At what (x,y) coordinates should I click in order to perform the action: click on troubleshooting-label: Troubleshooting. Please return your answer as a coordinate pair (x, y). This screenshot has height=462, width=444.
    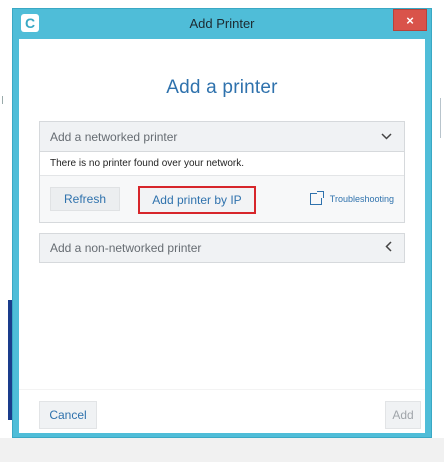
    Looking at the image, I should click on (361, 199).